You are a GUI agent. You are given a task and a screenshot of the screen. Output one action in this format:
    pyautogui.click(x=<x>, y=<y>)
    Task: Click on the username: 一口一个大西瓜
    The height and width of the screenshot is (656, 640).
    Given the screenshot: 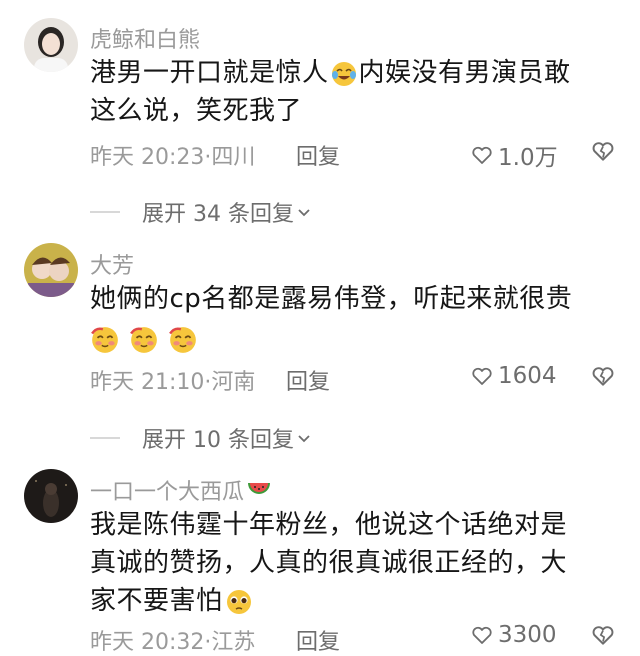 What is the action you would take?
    pyautogui.click(x=181, y=490)
    